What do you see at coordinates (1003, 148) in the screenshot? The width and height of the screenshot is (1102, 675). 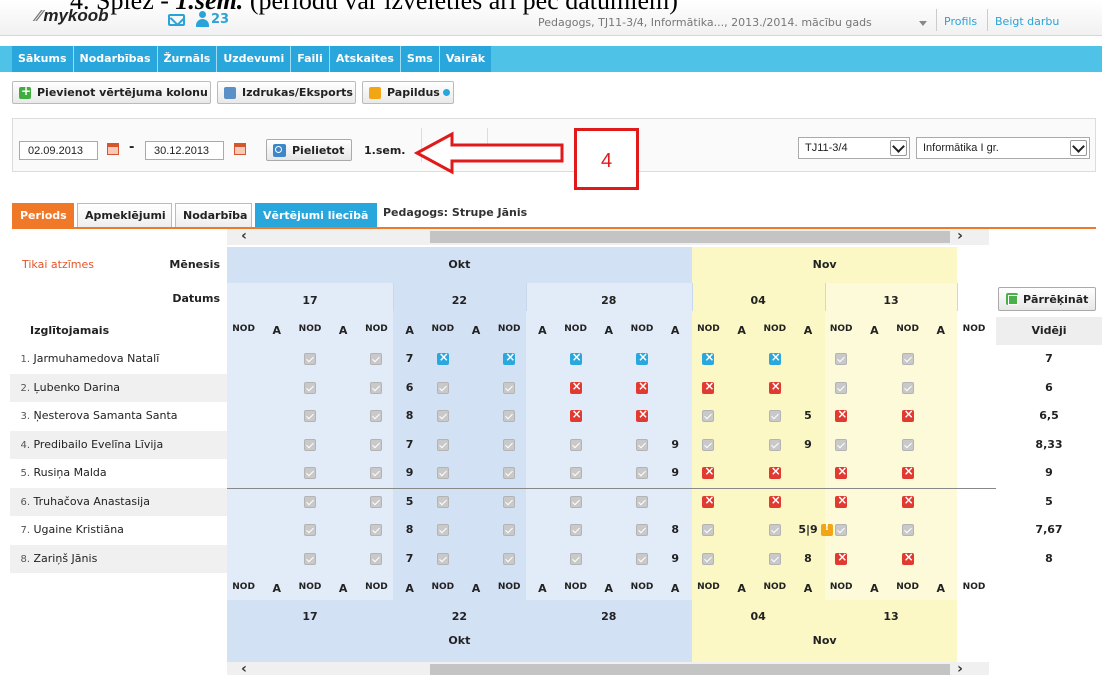 I see `subject-select: Informātika I gr.` at bounding box center [1003, 148].